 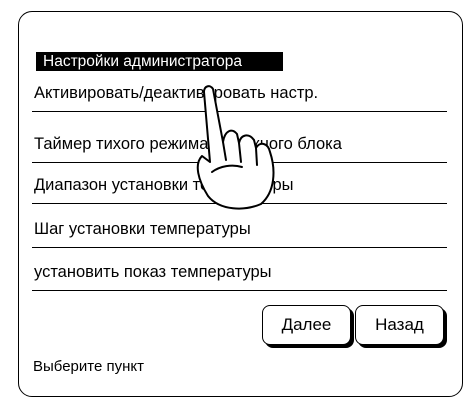 What do you see at coordinates (164, 185) in the screenshot?
I see `menu-item-label: Диапазон установки температуры` at bounding box center [164, 185].